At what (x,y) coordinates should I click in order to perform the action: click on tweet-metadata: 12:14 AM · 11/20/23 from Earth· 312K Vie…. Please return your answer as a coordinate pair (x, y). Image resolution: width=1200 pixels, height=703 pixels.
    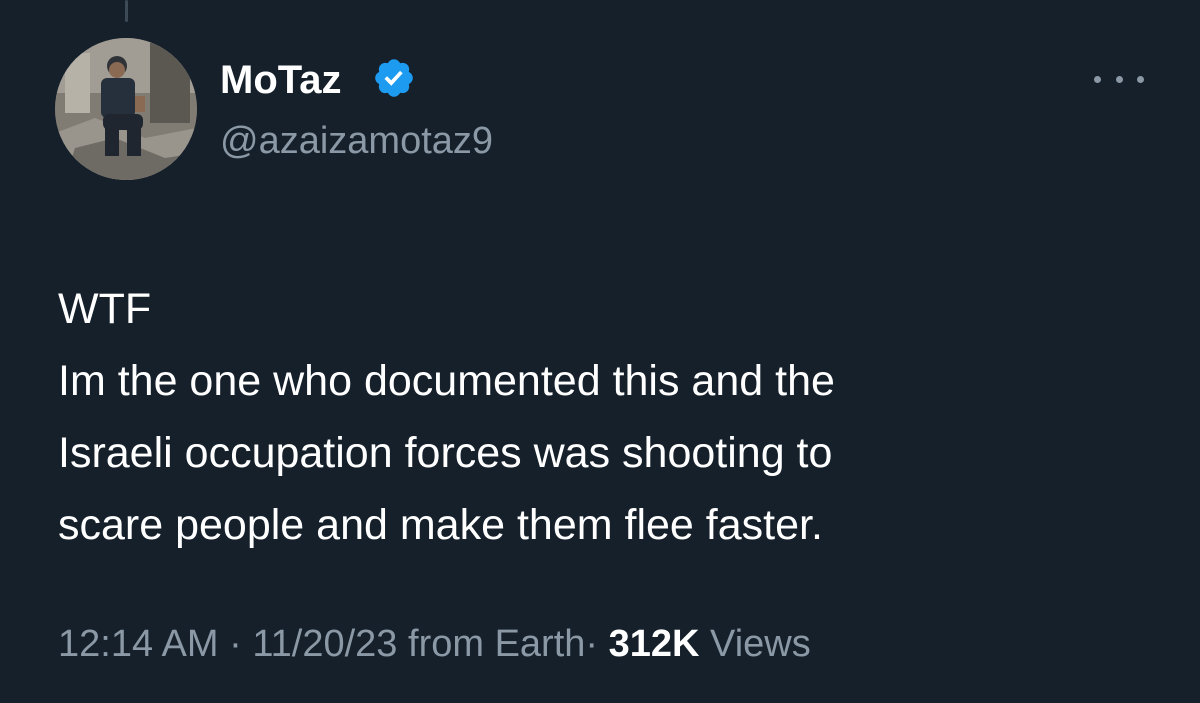
    Looking at the image, I should click on (434, 644).